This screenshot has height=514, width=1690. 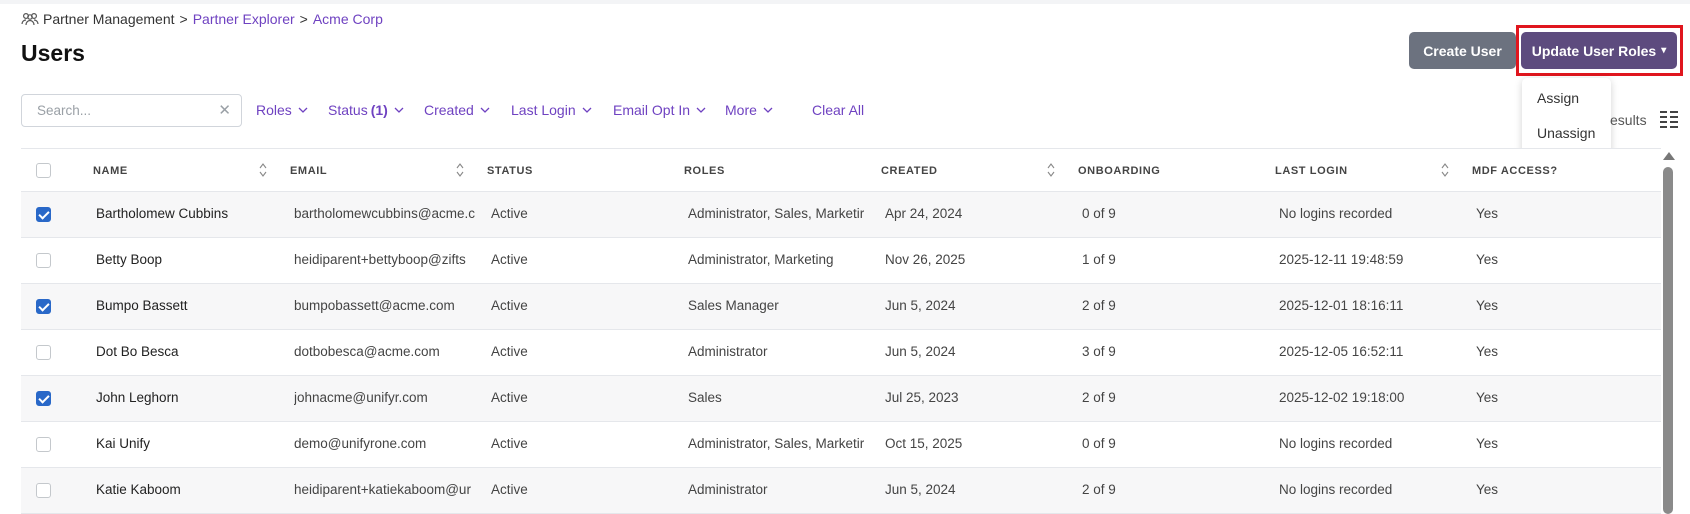 What do you see at coordinates (138, 489) in the screenshot?
I see `cell-name: Katie Kaboom` at bounding box center [138, 489].